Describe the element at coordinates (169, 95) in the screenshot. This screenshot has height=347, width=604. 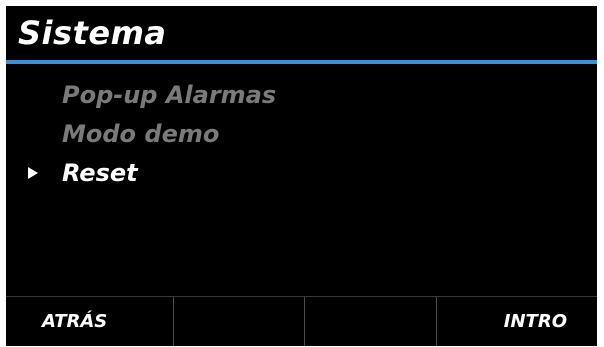
I see `menu-item-label: Pop-up Alarmas` at that location.